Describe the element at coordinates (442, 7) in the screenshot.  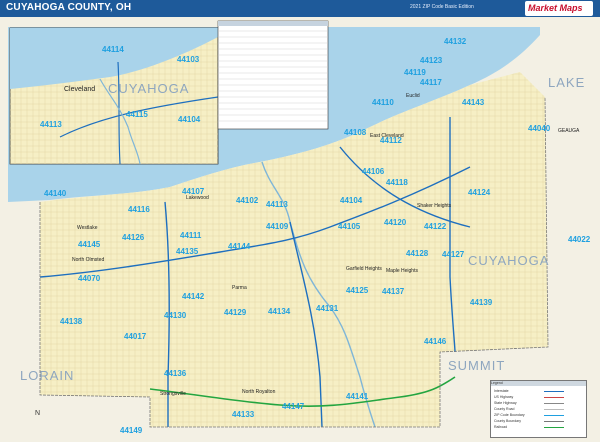
I see `edition-label: 2021 ZIP Code Basic Edition` at that location.